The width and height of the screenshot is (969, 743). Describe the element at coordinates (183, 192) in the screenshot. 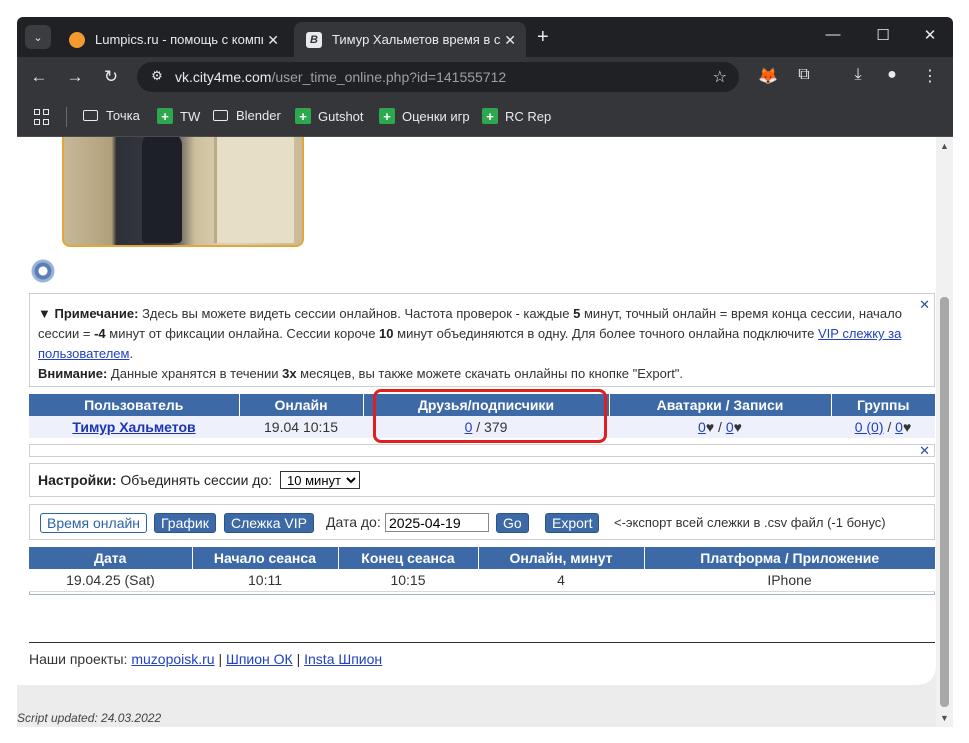

I see `user-avatar-photo` at that location.